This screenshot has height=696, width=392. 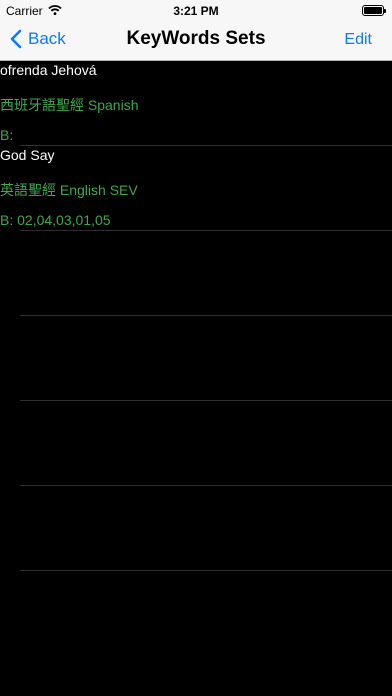 I want to click on battery-icon, so click(x=374, y=10).